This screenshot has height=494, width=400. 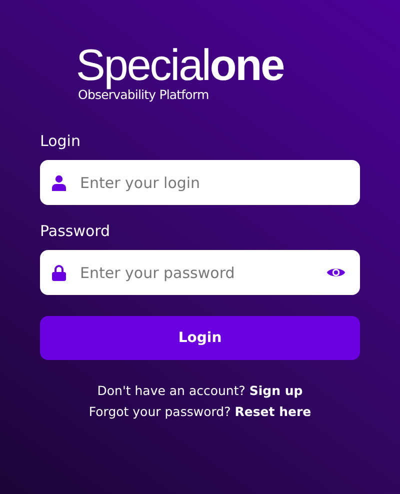 What do you see at coordinates (213, 183) in the screenshot?
I see `input-field: Enter your login` at bounding box center [213, 183].